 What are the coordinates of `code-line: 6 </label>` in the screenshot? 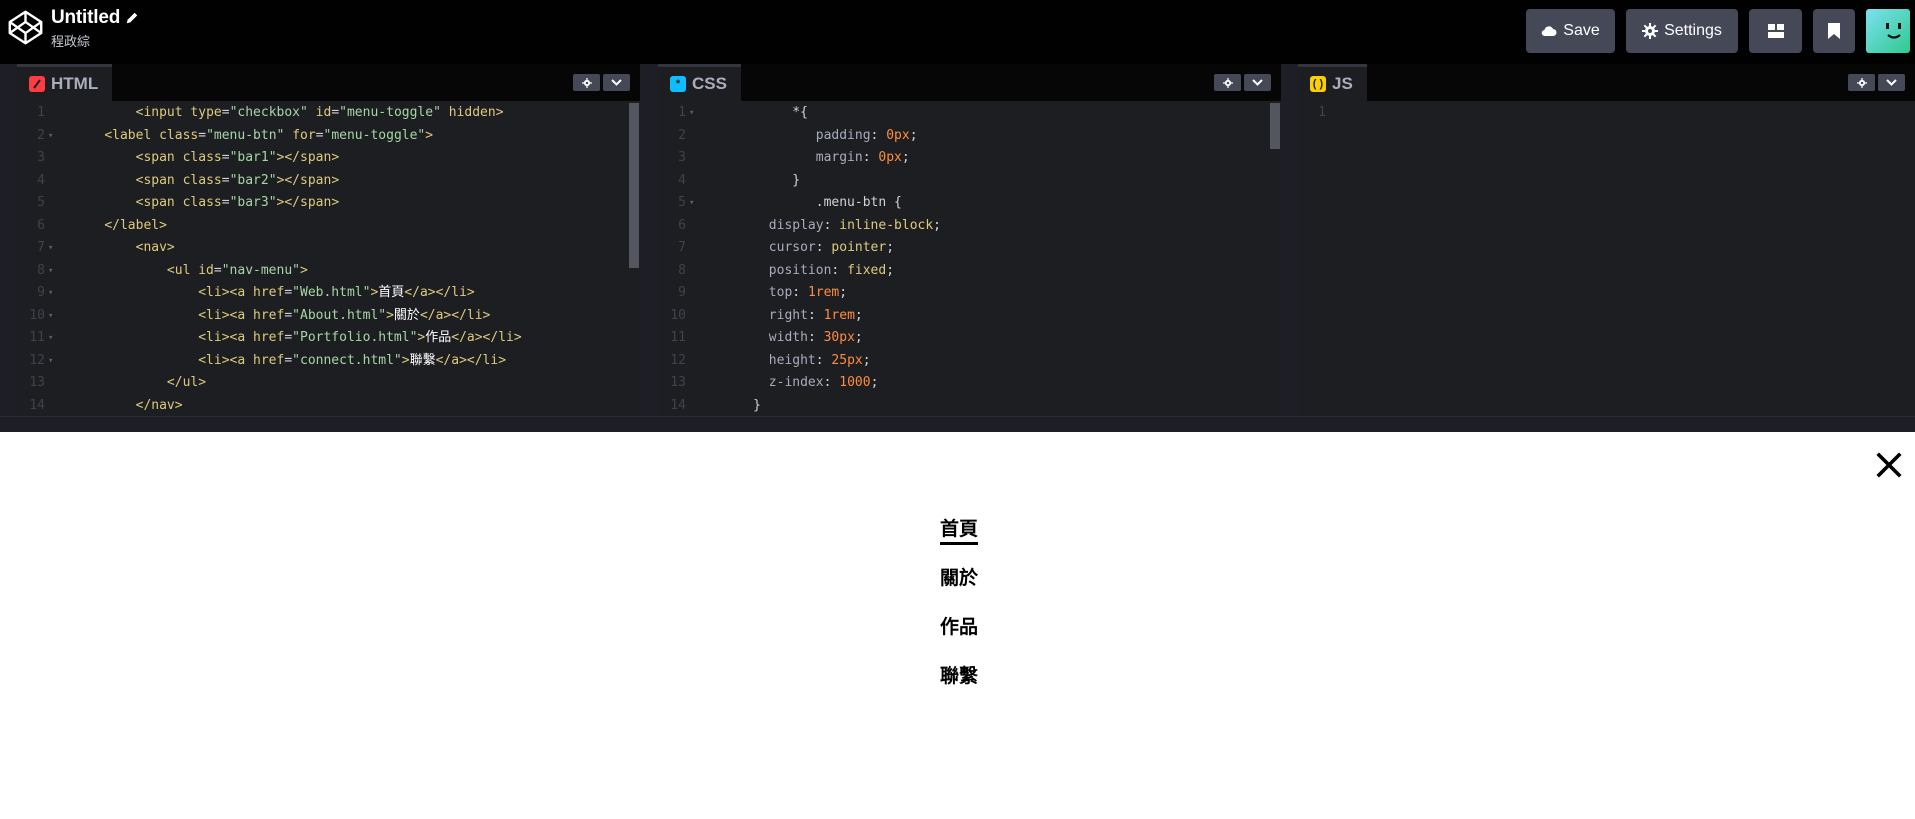 It's located at (328, 226).